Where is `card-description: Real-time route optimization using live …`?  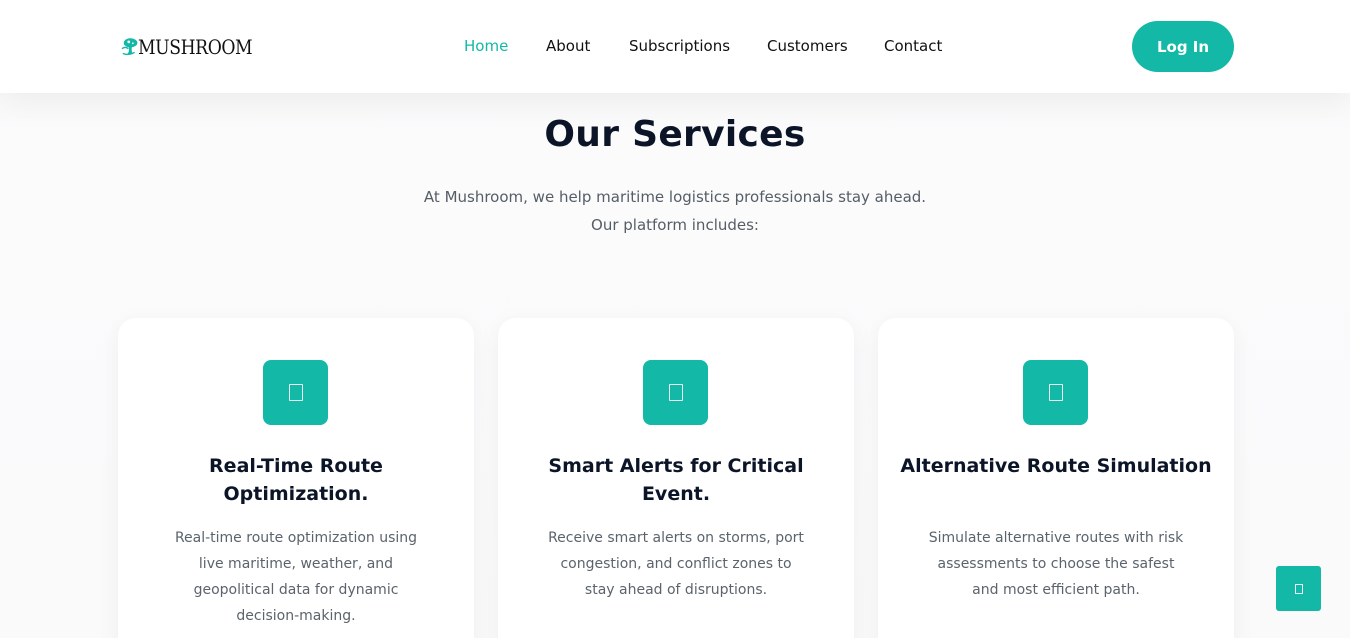 card-description: Real-time route optimization using live … is located at coordinates (296, 577).